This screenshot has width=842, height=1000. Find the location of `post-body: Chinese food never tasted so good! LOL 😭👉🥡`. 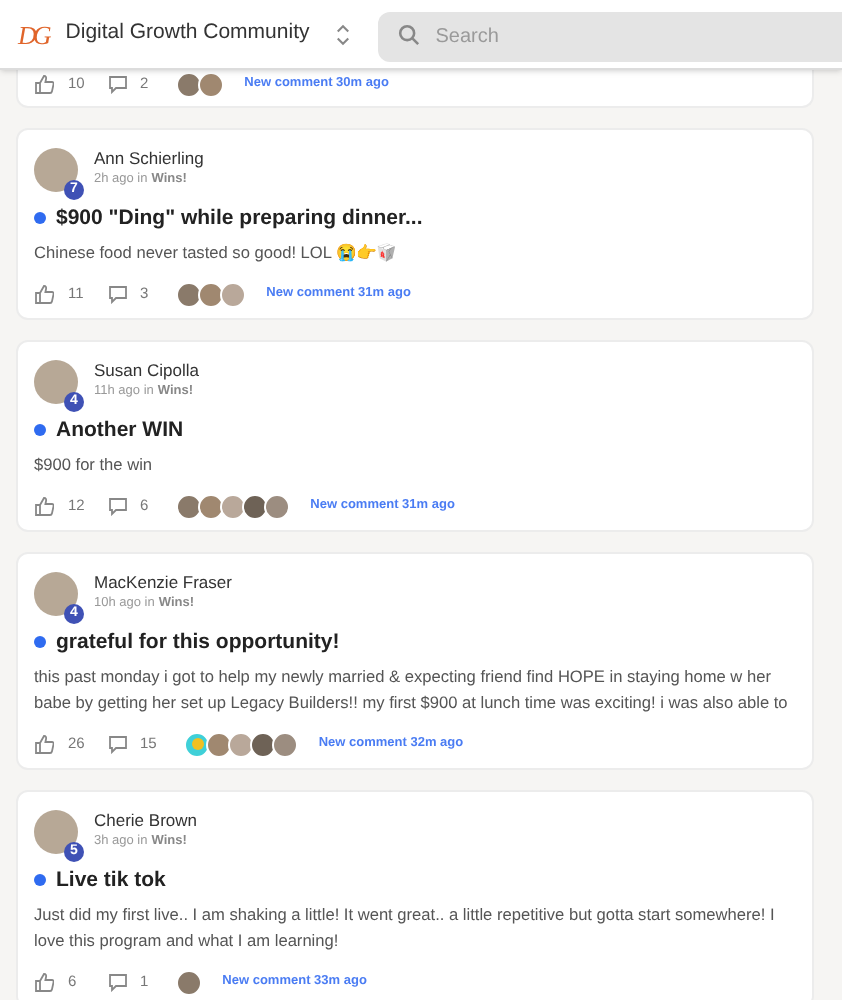

post-body: Chinese food never tasted so good! LOL 😭👉🥡 is located at coordinates (216, 253).